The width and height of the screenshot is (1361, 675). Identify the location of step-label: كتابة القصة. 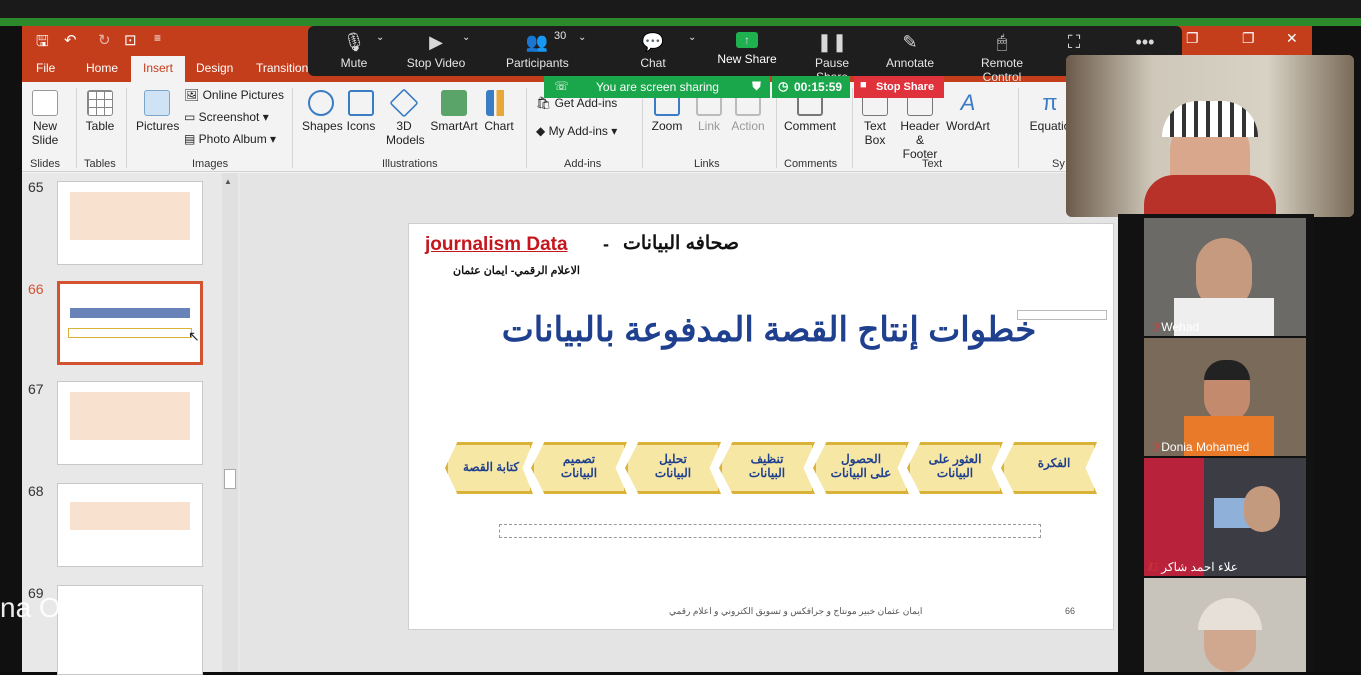
(491, 467).